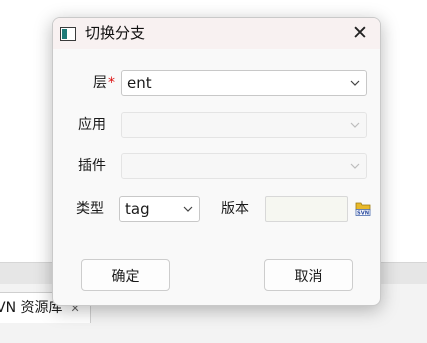  What do you see at coordinates (100, 83) in the screenshot?
I see `layer-label-text: 层` at bounding box center [100, 83].